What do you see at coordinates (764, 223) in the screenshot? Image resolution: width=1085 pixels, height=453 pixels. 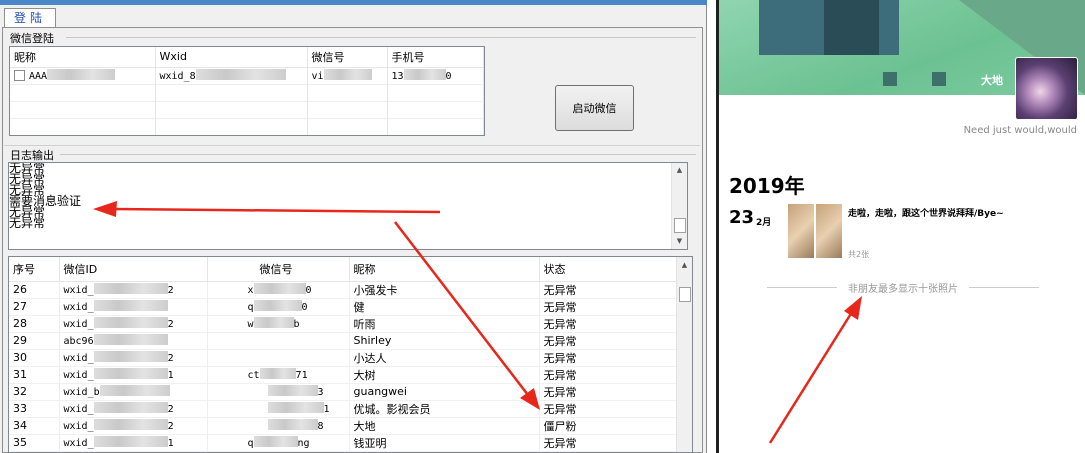 I see `post-month: 2月` at bounding box center [764, 223].